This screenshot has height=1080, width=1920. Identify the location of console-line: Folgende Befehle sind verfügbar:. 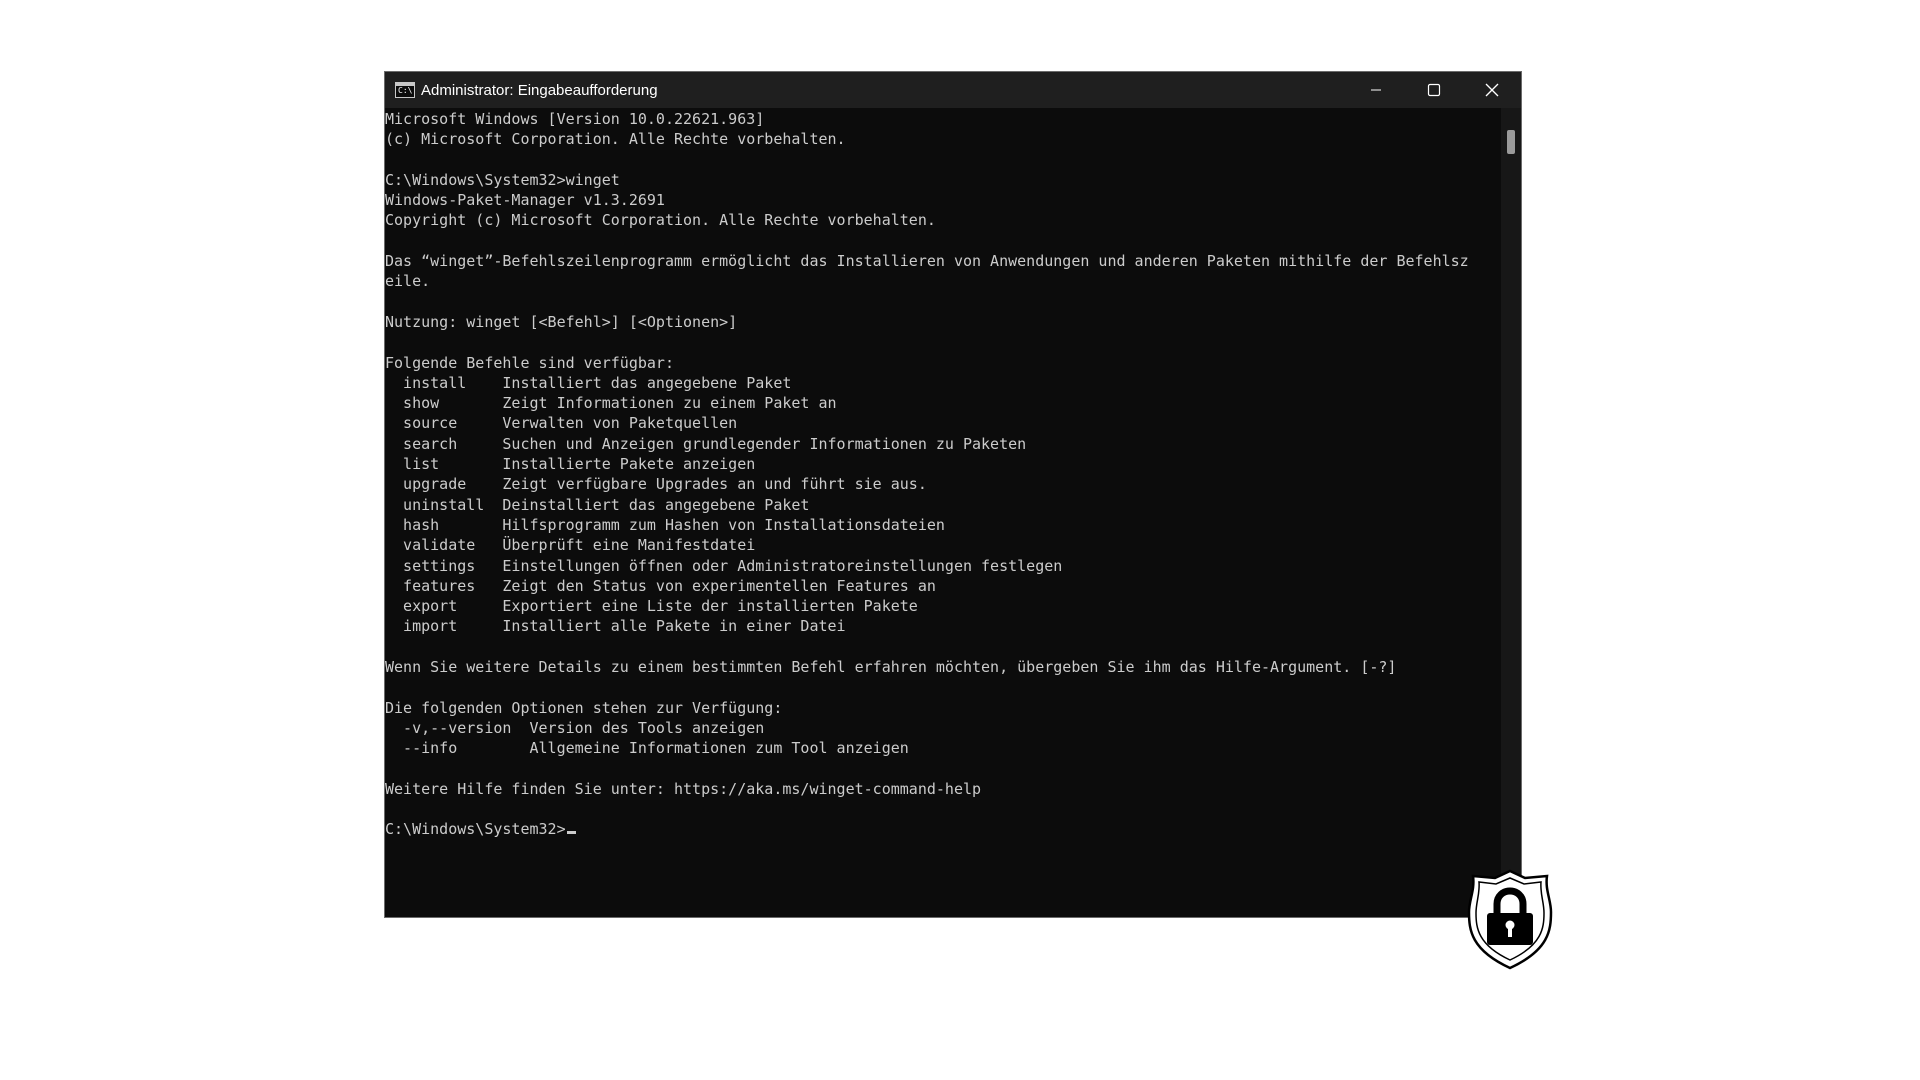
(529, 362).